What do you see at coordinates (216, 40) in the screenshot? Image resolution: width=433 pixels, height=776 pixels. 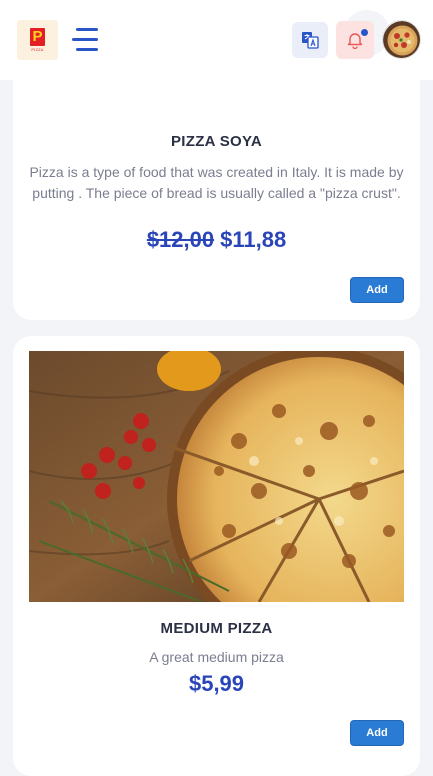 I see `top-bar: P PIZZA` at bounding box center [216, 40].